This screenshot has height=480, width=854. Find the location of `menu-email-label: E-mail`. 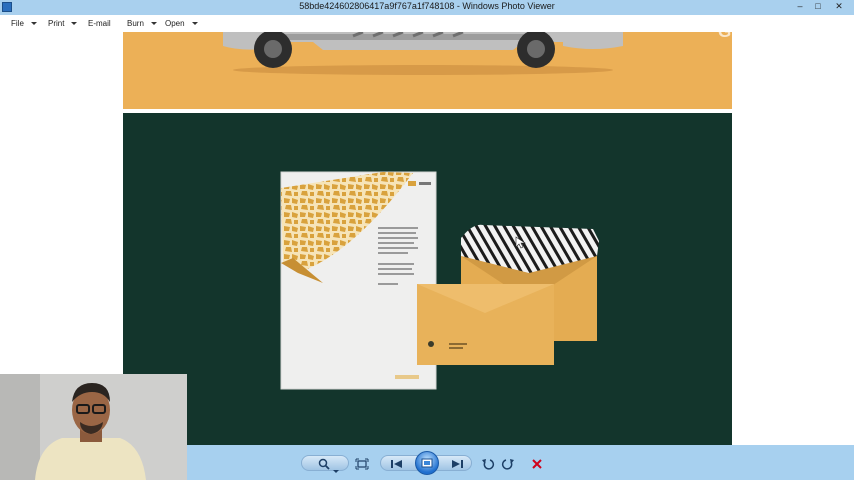

menu-email-label: E-mail is located at coordinates (99, 23).